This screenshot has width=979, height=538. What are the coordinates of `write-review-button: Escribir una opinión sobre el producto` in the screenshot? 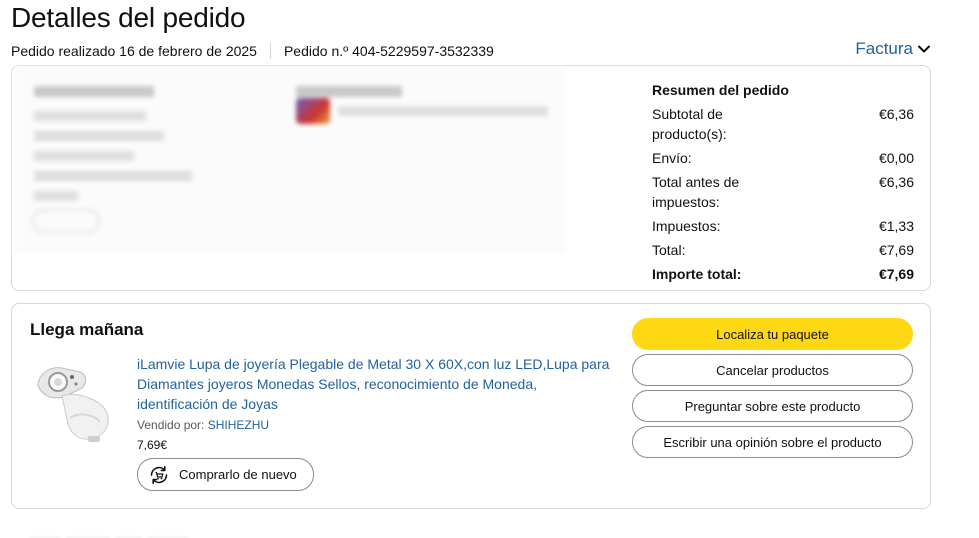 It's located at (772, 442).